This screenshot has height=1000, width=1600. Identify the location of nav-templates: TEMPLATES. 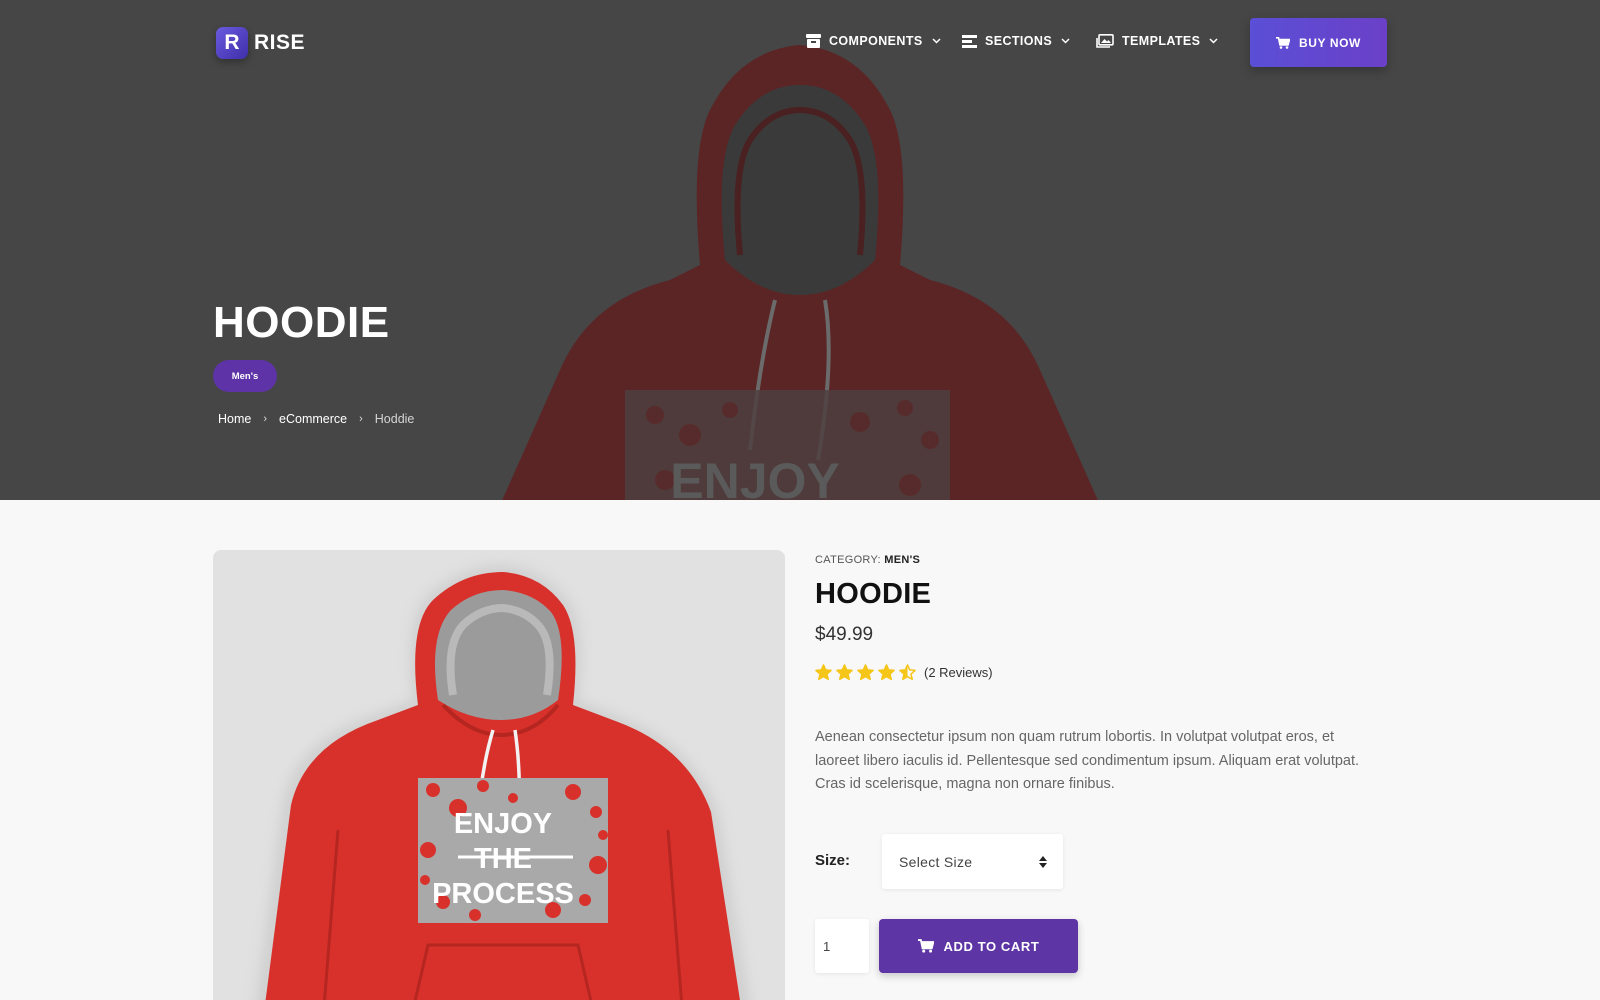
(1157, 41).